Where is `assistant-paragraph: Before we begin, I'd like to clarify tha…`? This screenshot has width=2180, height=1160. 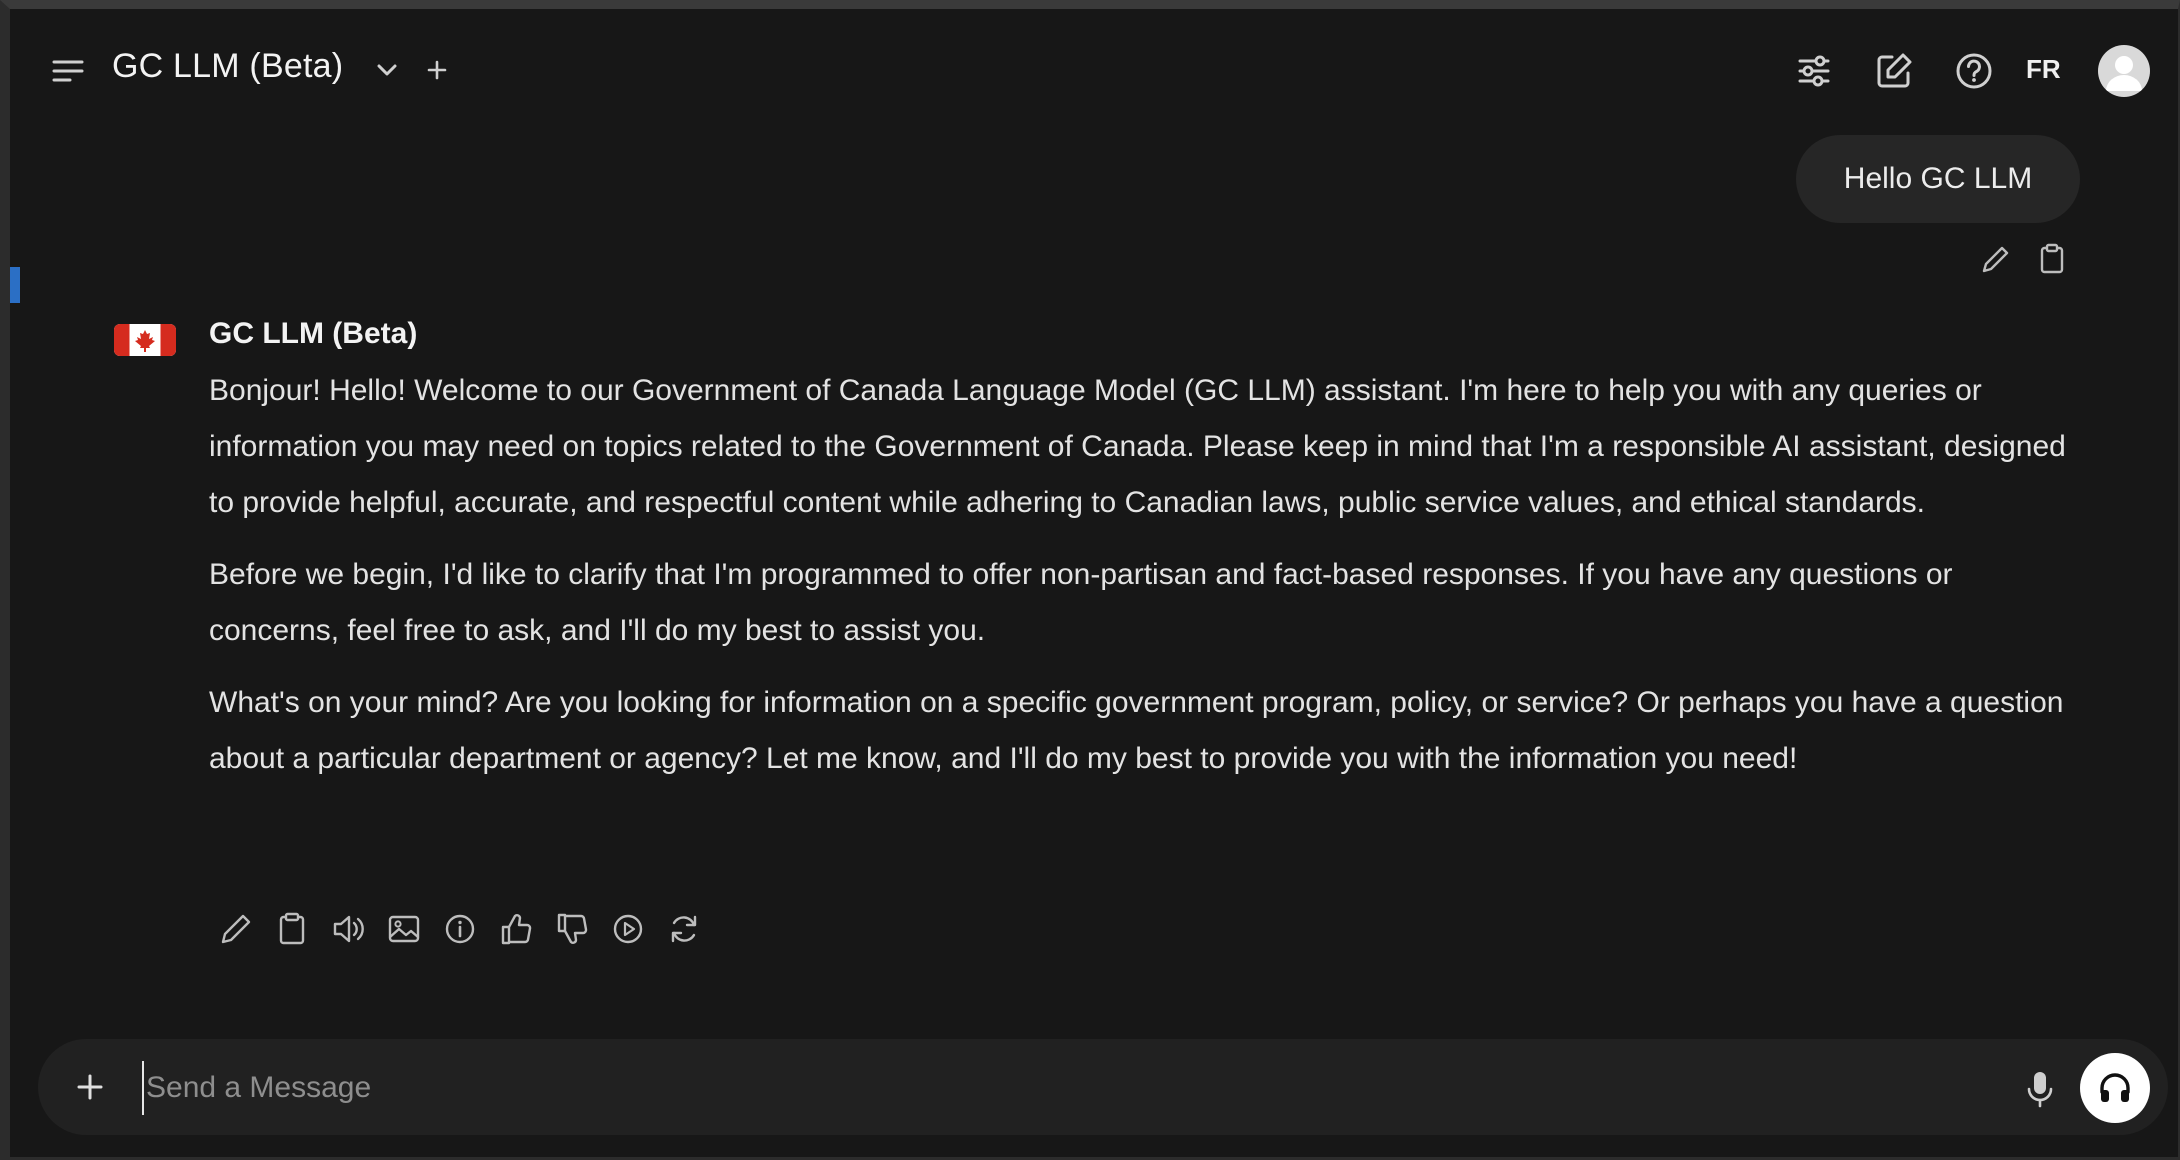 assistant-paragraph: Before we begin, I'd like to clarify tha… is located at coordinates (1081, 602).